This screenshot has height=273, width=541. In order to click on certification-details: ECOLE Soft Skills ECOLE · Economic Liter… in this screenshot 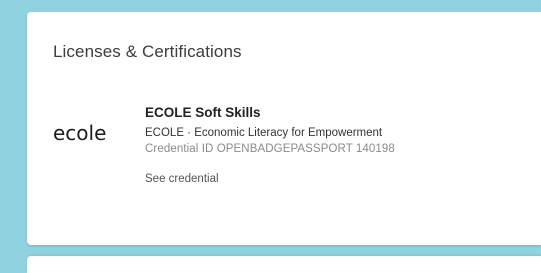, I will do `click(270, 145)`.